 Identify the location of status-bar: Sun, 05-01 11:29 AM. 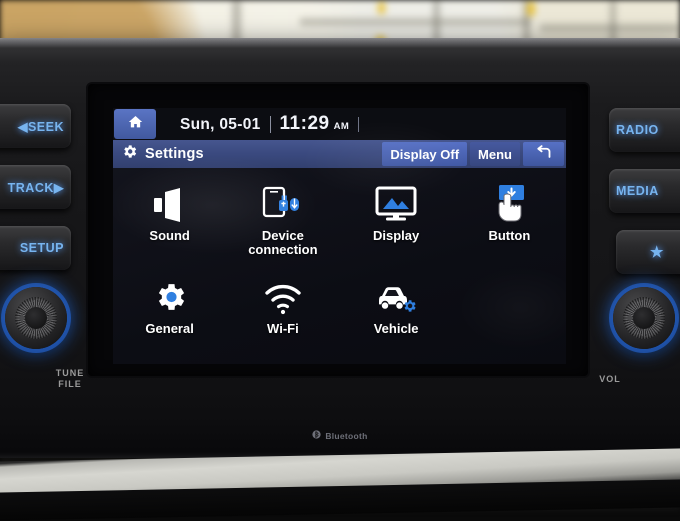
(339, 124).